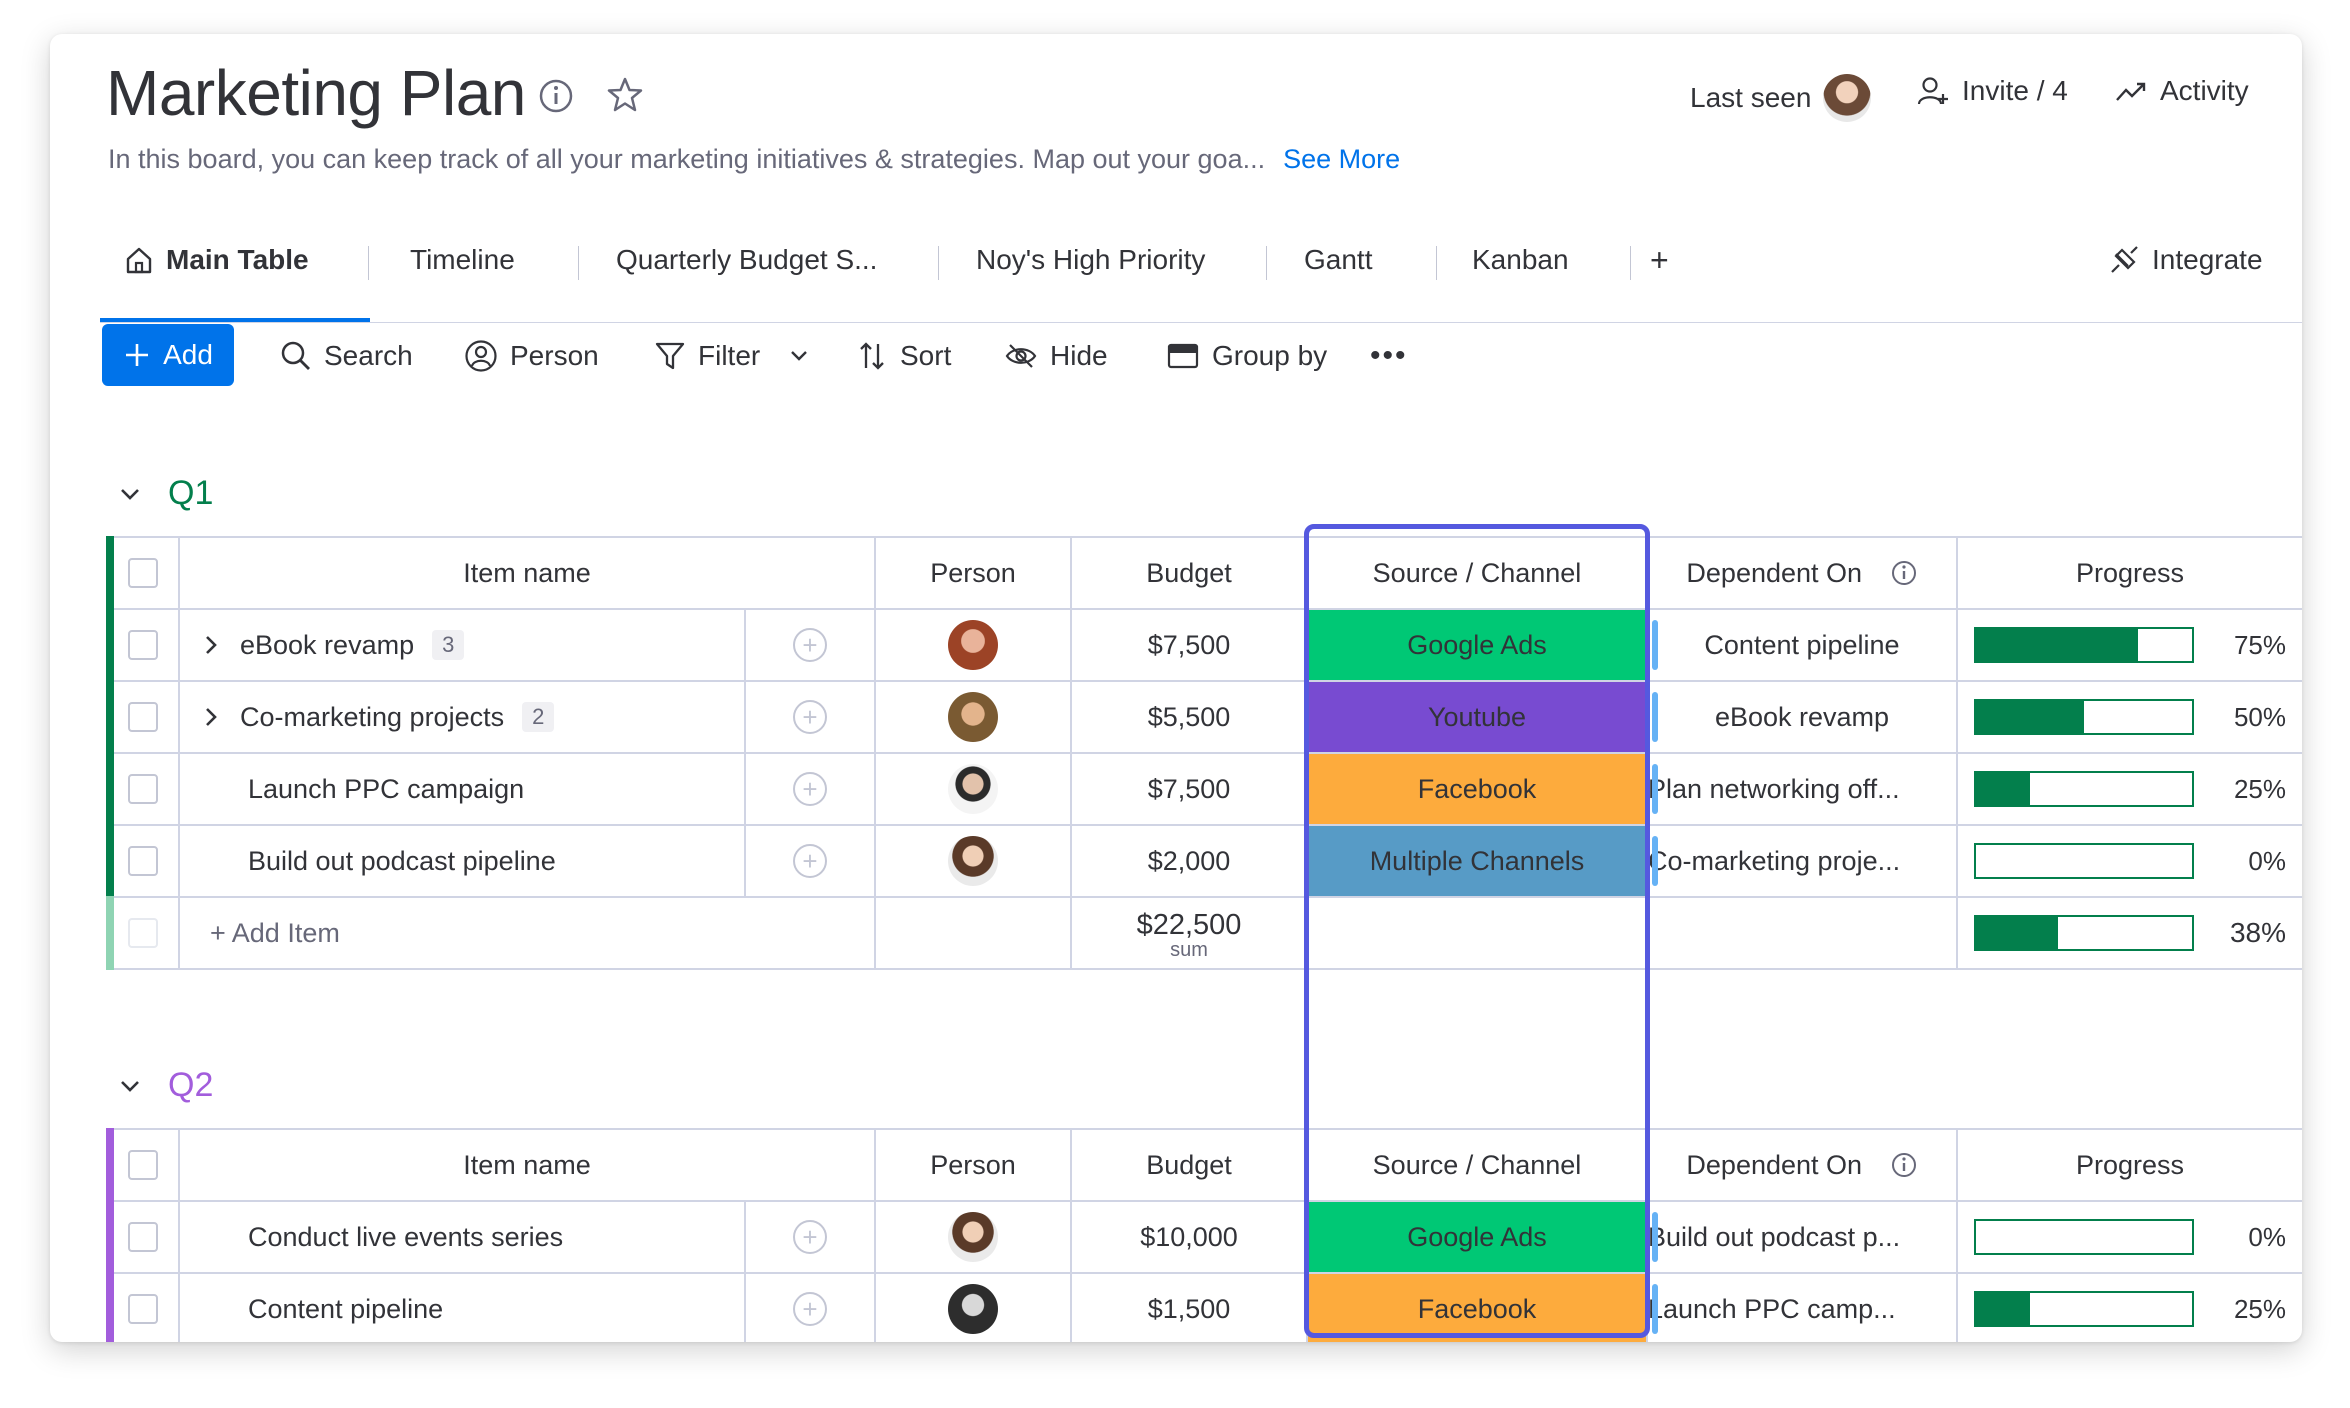  What do you see at coordinates (327, 645) in the screenshot?
I see `item-name: eBook revamp` at bounding box center [327, 645].